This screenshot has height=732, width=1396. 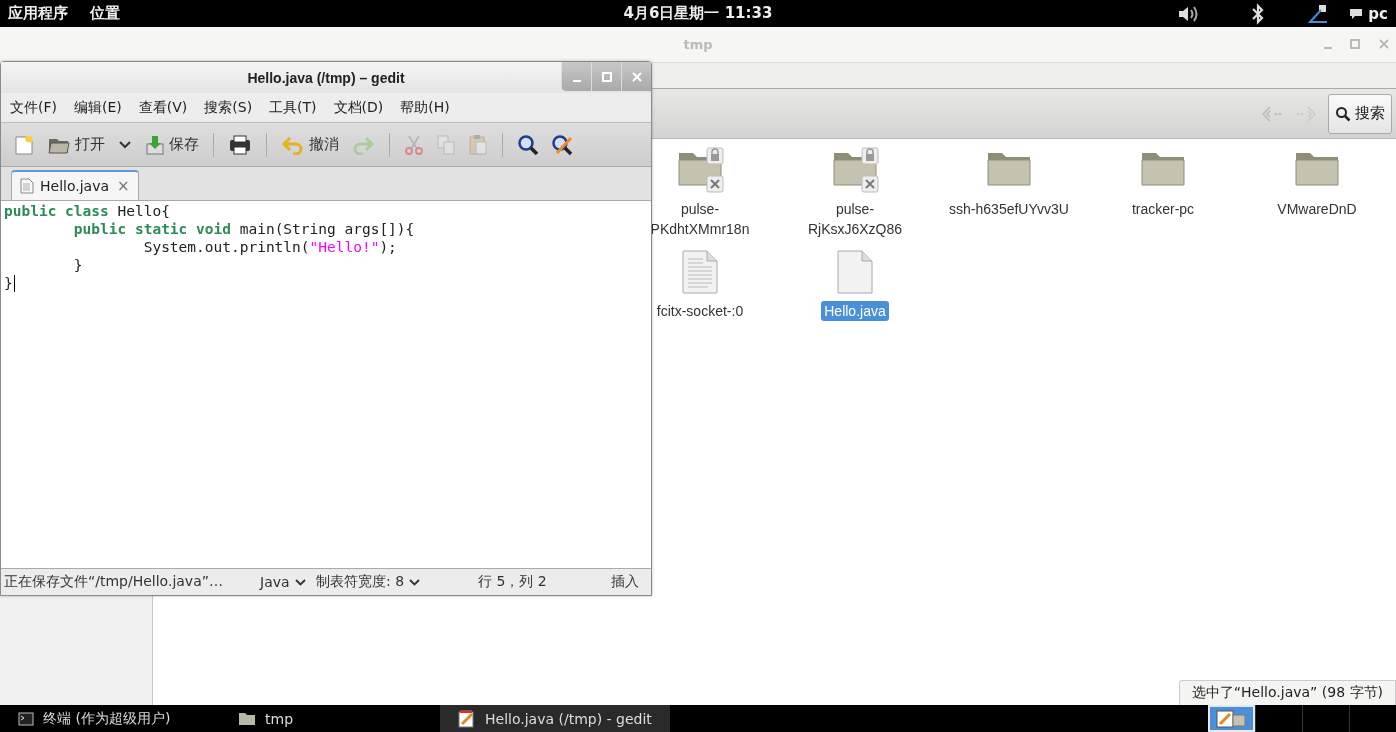 What do you see at coordinates (358, 107) in the screenshot?
I see `menu-item: 文档(D)` at bounding box center [358, 107].